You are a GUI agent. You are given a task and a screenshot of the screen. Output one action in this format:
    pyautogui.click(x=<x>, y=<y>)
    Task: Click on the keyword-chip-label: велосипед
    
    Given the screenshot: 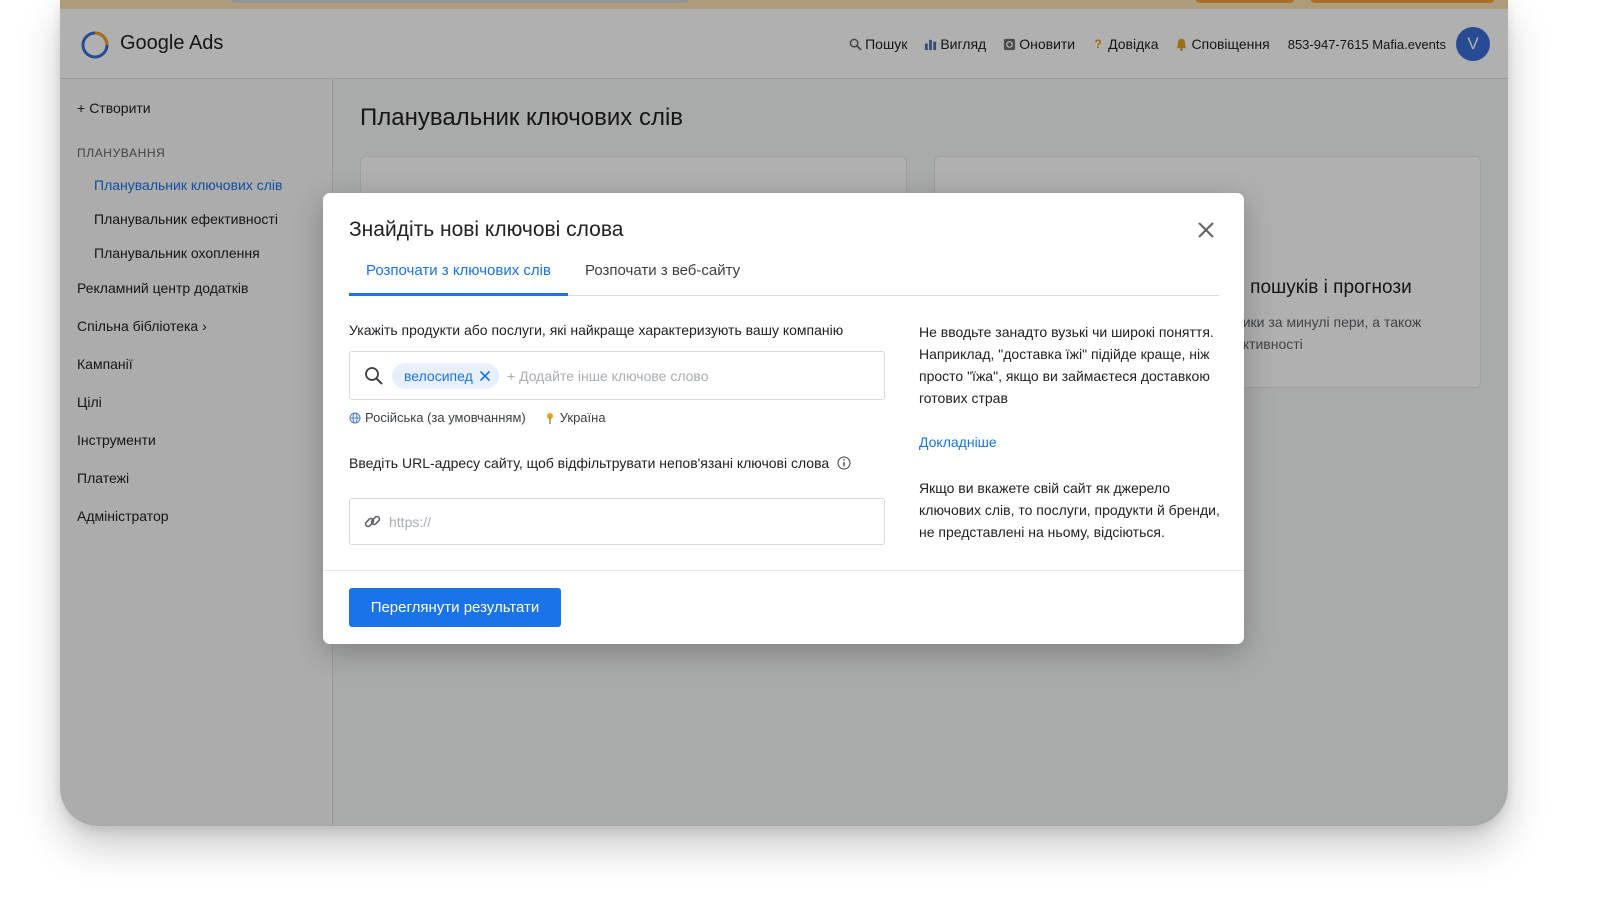 What is the action you would take?
    pyautogui.click(x=438, y=376)
    